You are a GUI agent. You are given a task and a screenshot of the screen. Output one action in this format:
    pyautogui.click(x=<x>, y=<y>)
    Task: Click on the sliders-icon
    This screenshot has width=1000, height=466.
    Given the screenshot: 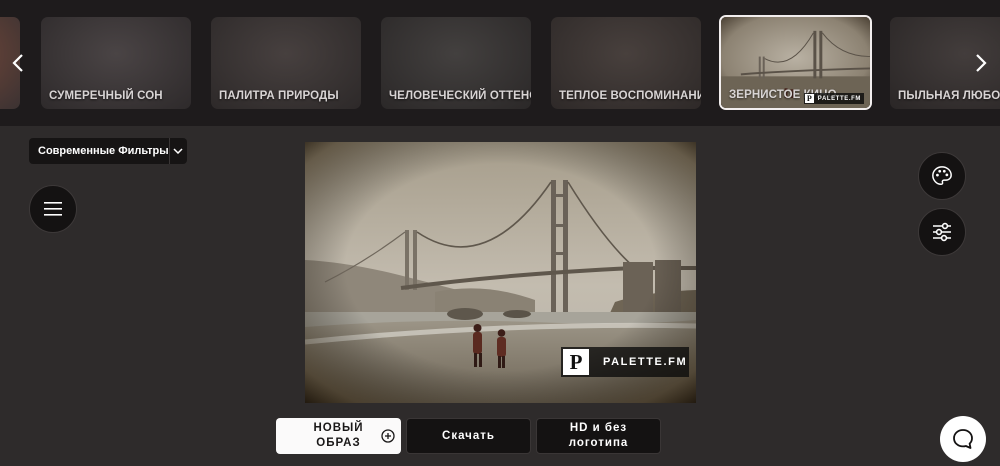 What is the action you would take?
    pyautogui.click(x=942, y=232)
    